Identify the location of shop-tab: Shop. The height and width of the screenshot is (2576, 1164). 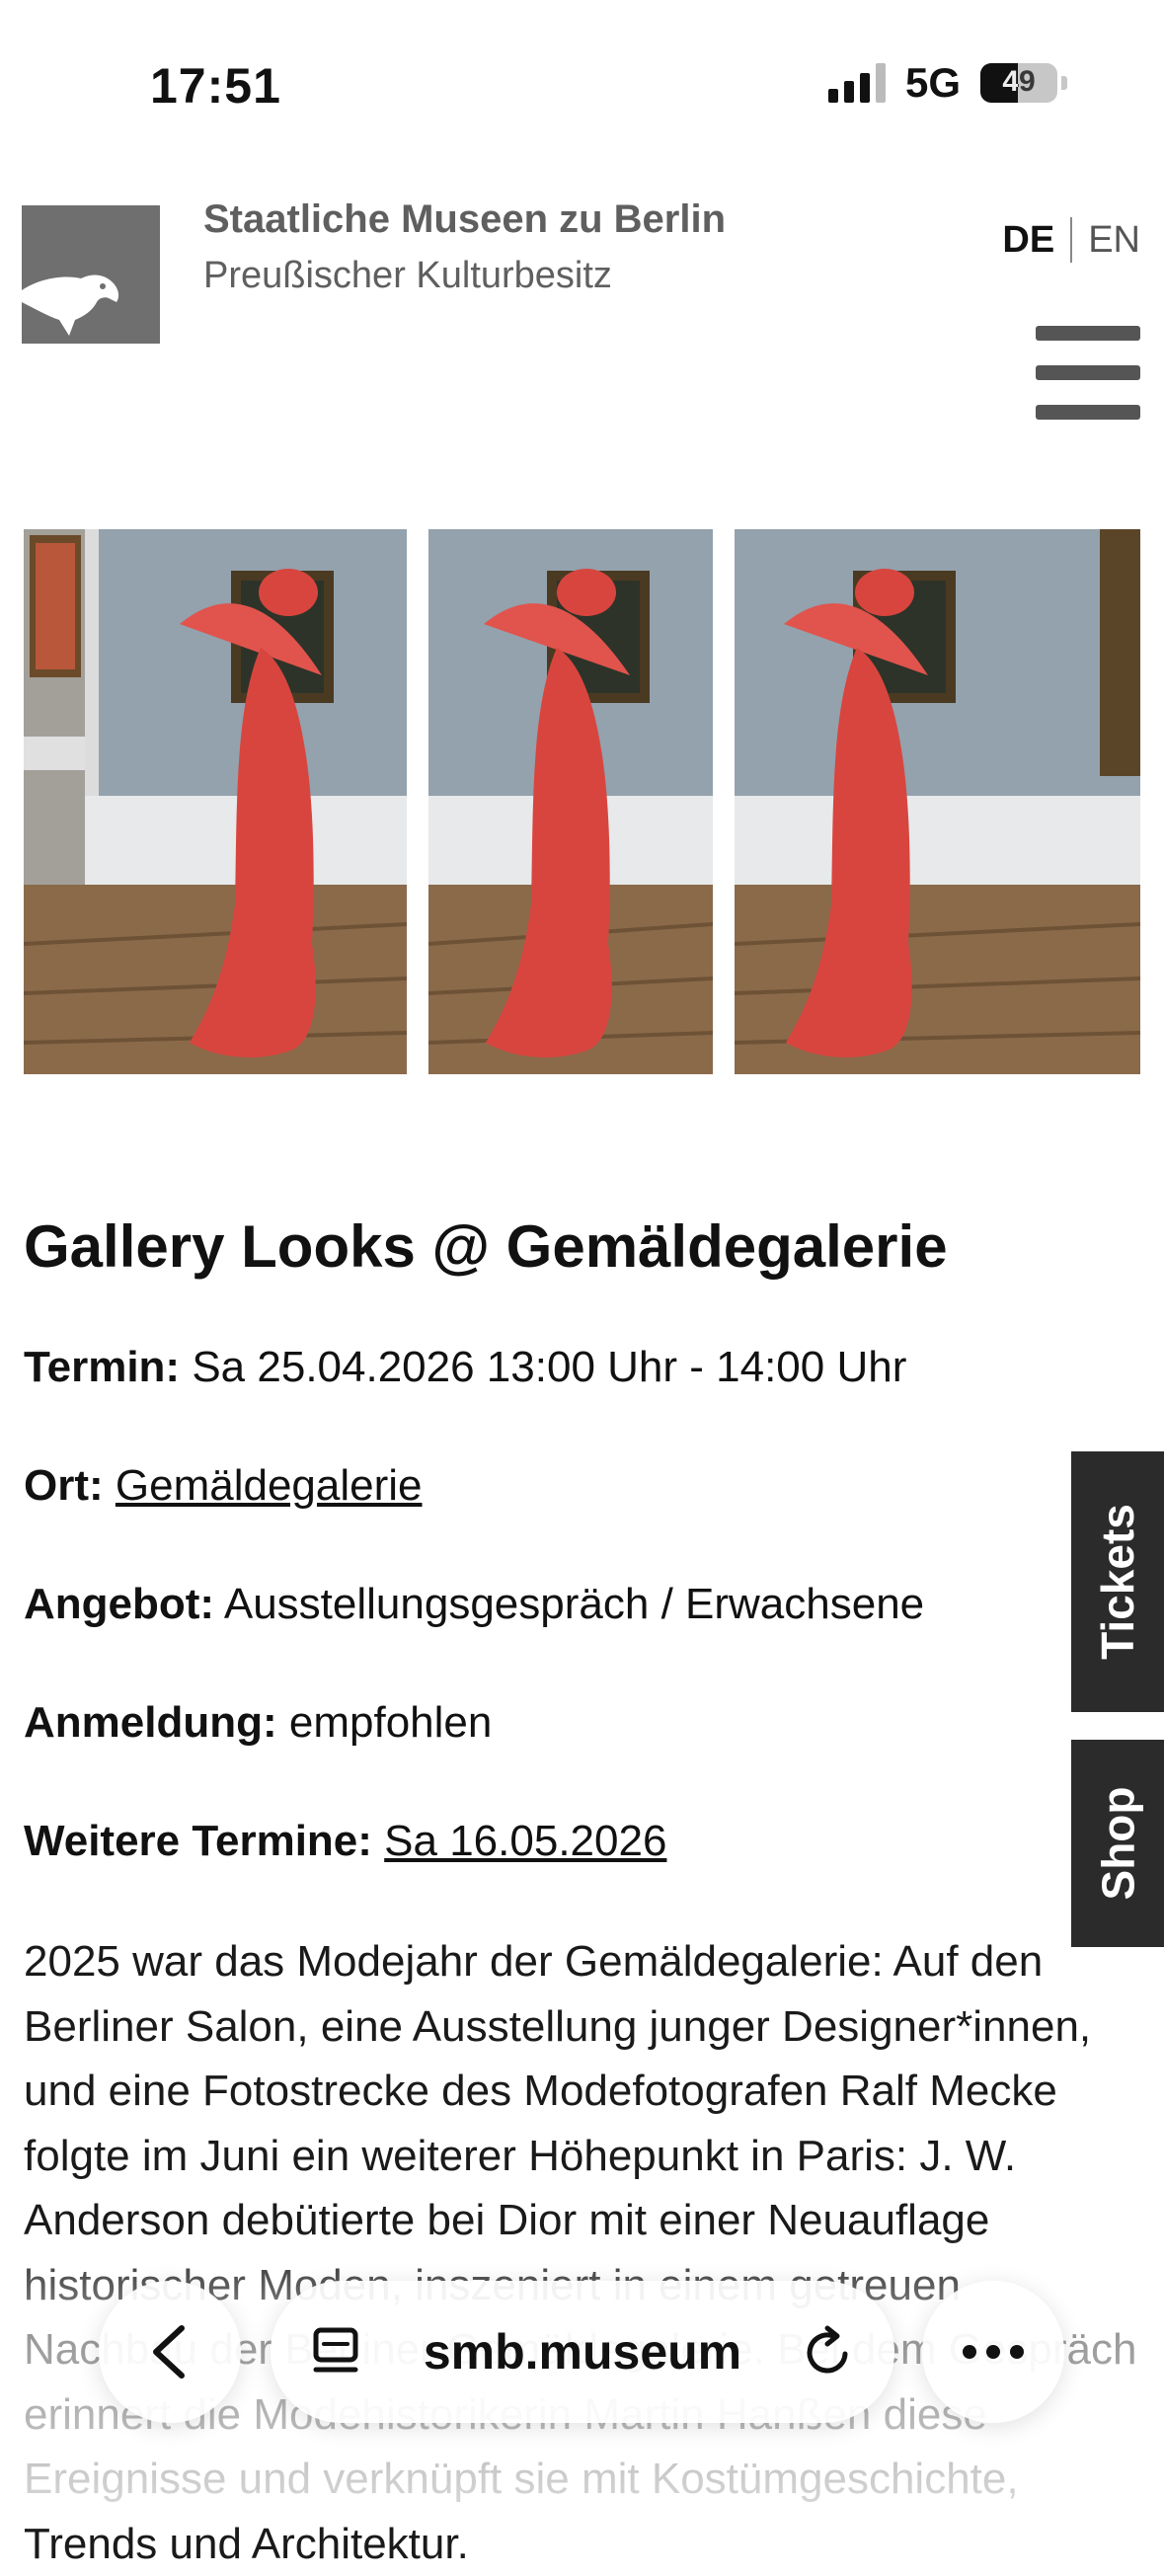
(1117, 1843).